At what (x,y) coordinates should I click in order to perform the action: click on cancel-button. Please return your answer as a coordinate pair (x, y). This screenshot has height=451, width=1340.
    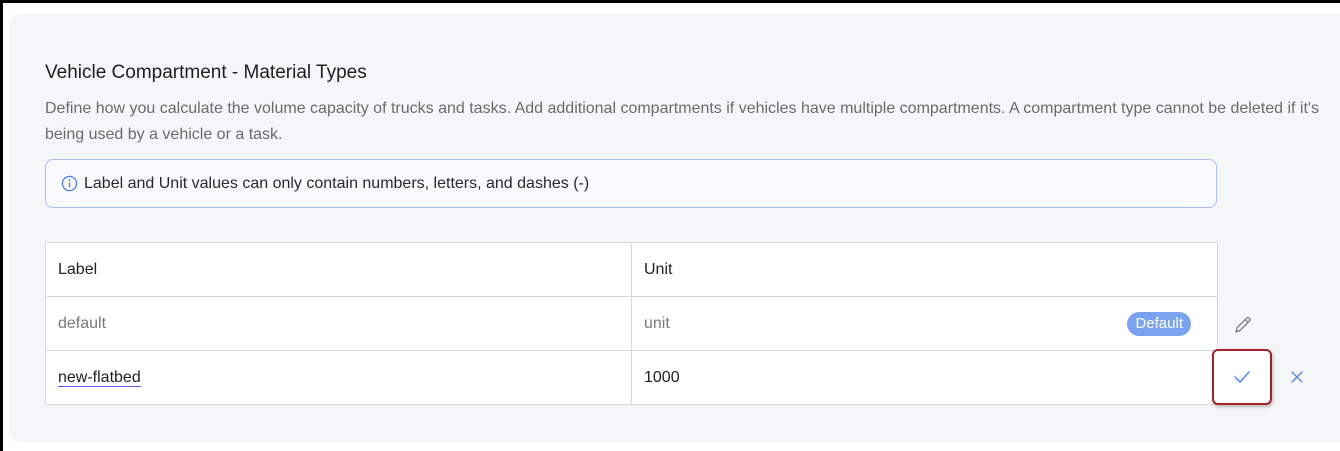
    Looking at the image, I should click on (1297, 377).